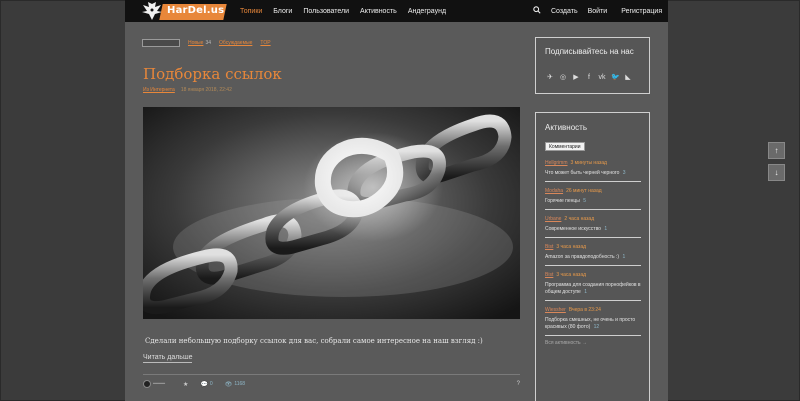 Image resolution: width=800 pixels, height=401 pixels. Describe the element at coordinates (776, 150) in the screenshot. I see `scroll-up-button: ↑` at that location.